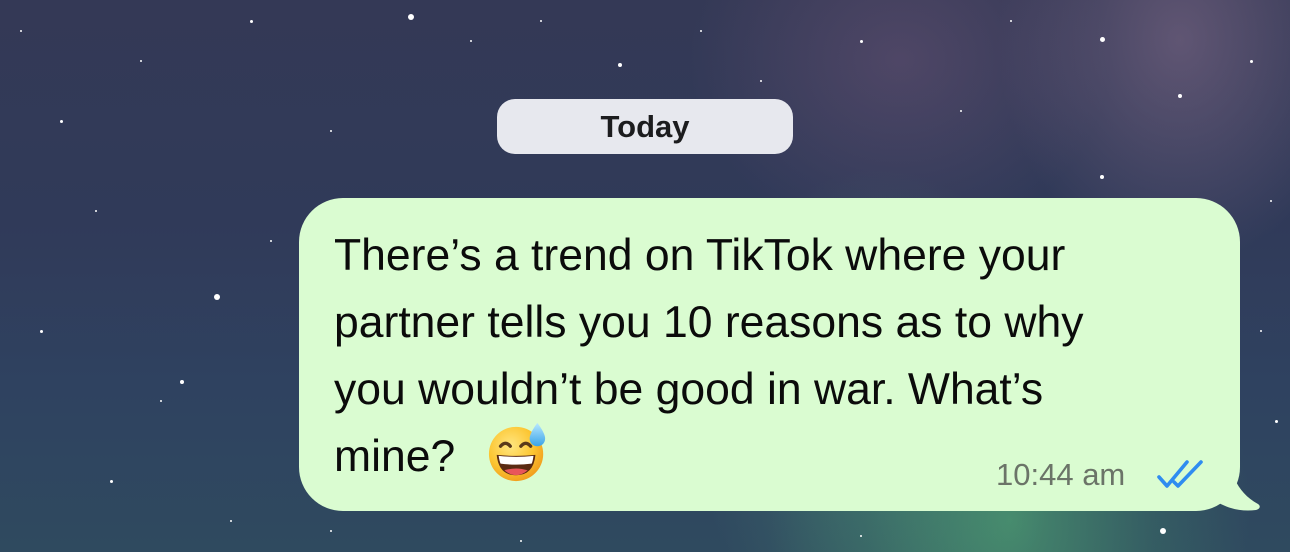 The width and height of the screenshot is (1290, 552). Describe the element at coordinates (517, 452) in the screenshot. I see `grinning-face-with-sweat-icon` at that location.